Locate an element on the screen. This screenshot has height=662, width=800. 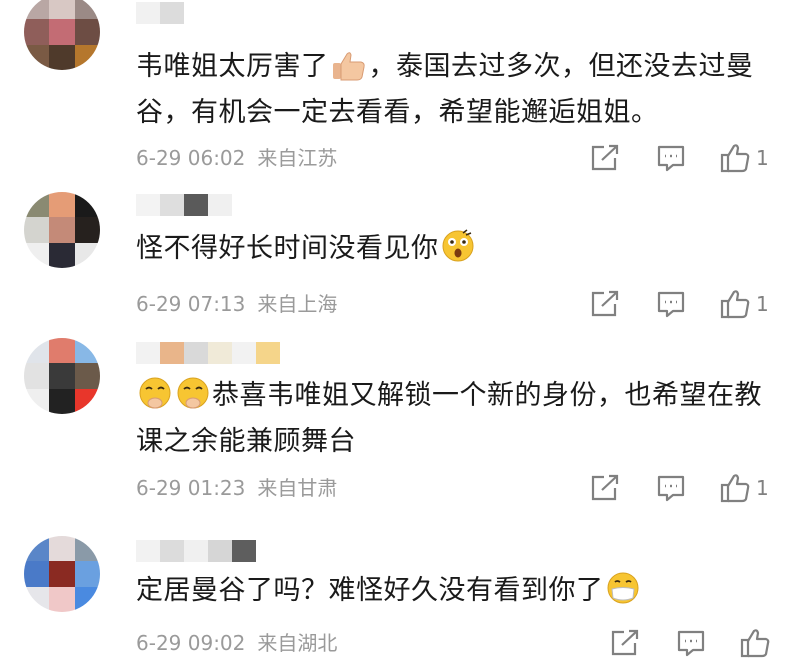
comment-text-part: 韦唯姐太厉害了 is located at coordinates (232, 66).